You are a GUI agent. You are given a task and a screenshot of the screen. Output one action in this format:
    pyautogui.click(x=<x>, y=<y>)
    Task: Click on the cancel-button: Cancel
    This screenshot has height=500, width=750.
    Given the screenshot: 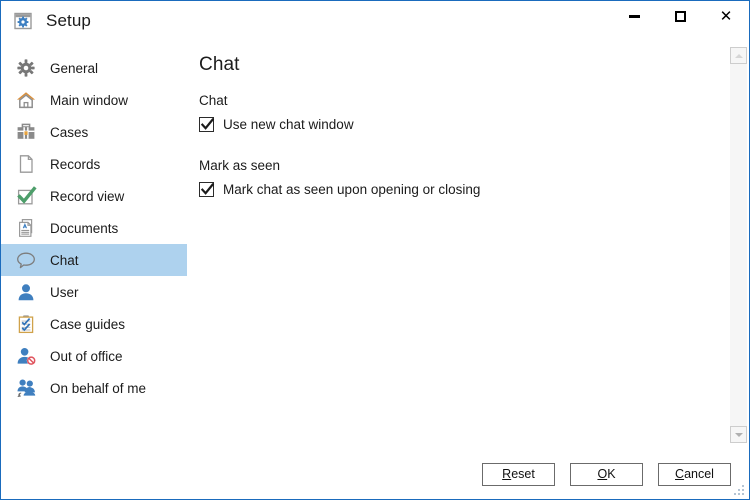 What is the action you would take?
    pyautogui.click(x=694, y=474)
    